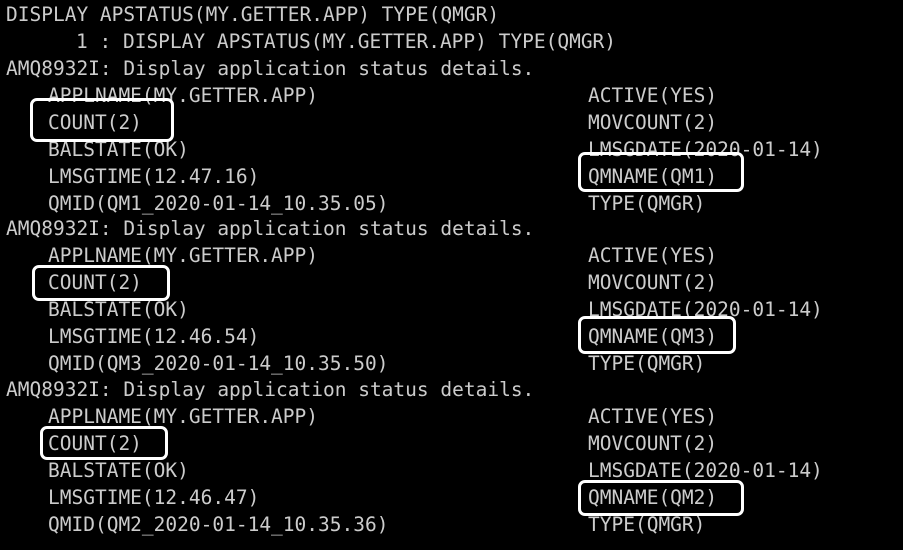  What do you see at coordinates (154, 497) in the screenshot?
I see `lmsgtime-field: LMSGTIME(12.46.47)` at bounding box center [154, 497].